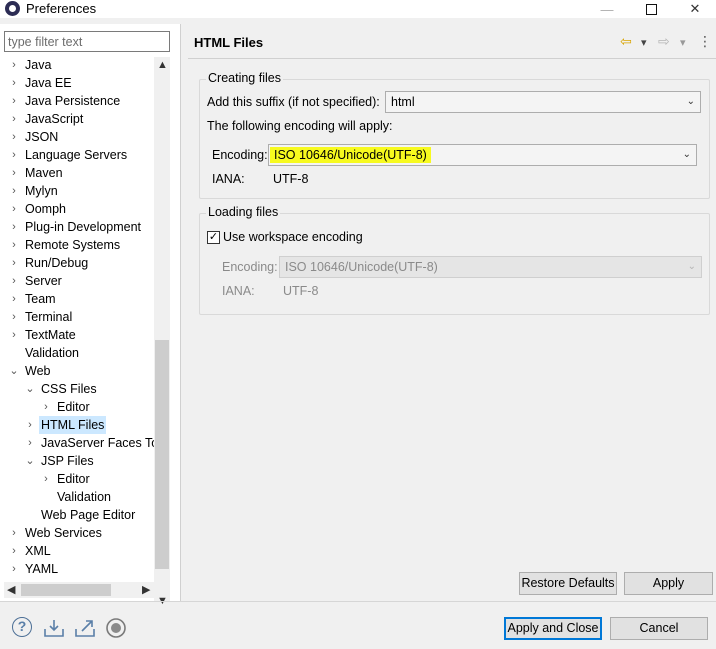  What do you see at coordinates (22, 627) in the screenshot?
I see `help-icon: ?` at bounding box center [22, 627].